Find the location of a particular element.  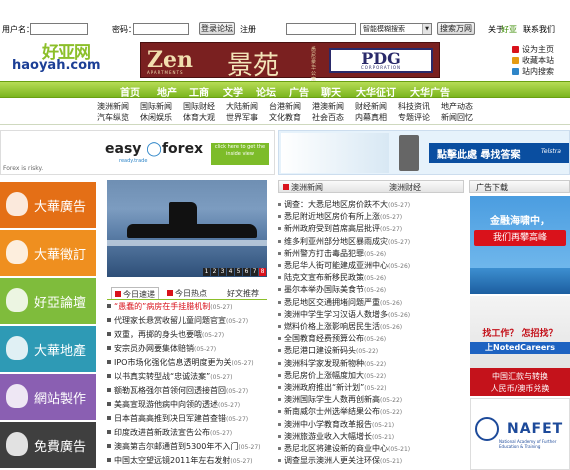

news-item: 澳洲中学生学习汉语人数增多(05-26) is located at coordinates (372, 314).